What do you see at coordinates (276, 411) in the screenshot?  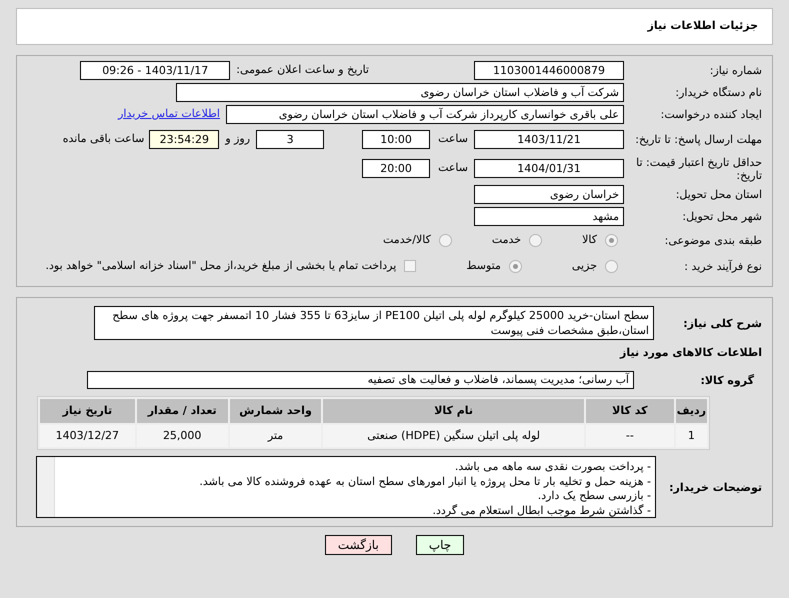 I see `column-header: واحد شمارش` at bounding box center [276, 411].